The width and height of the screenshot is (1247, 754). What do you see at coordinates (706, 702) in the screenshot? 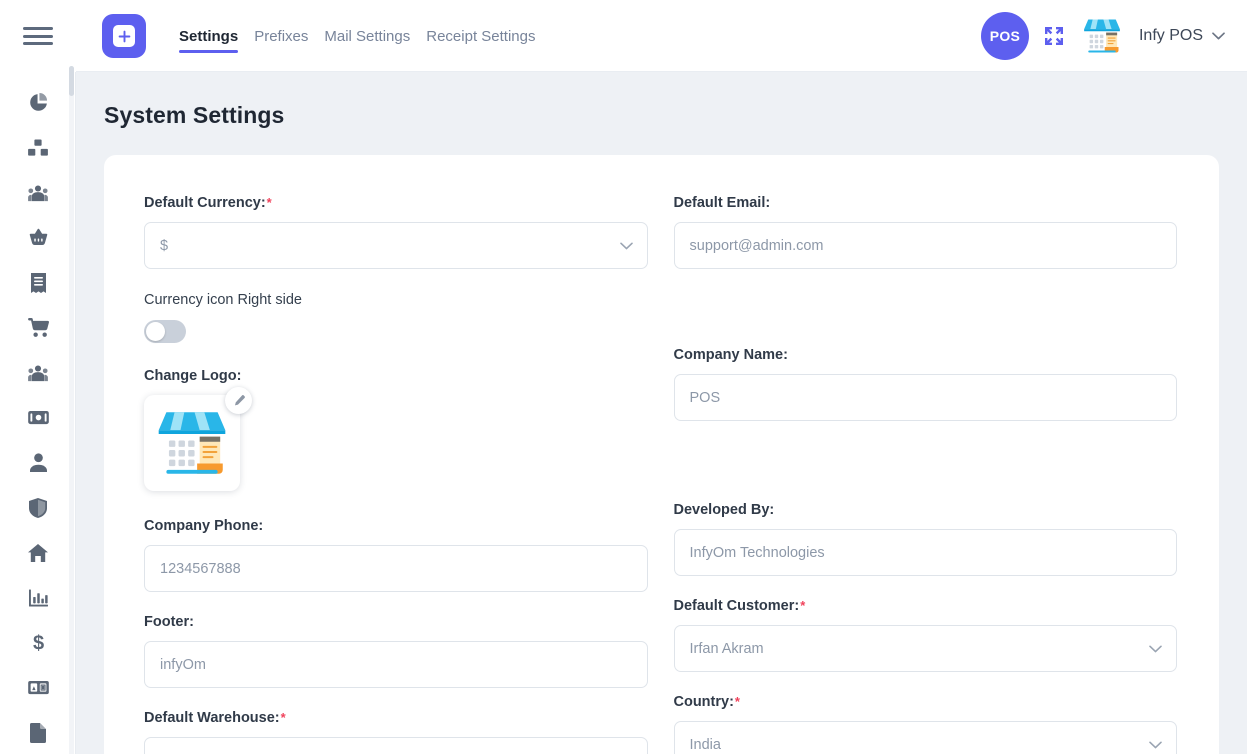
I see `country-label: Country:*` at bounding box center [706, 702].